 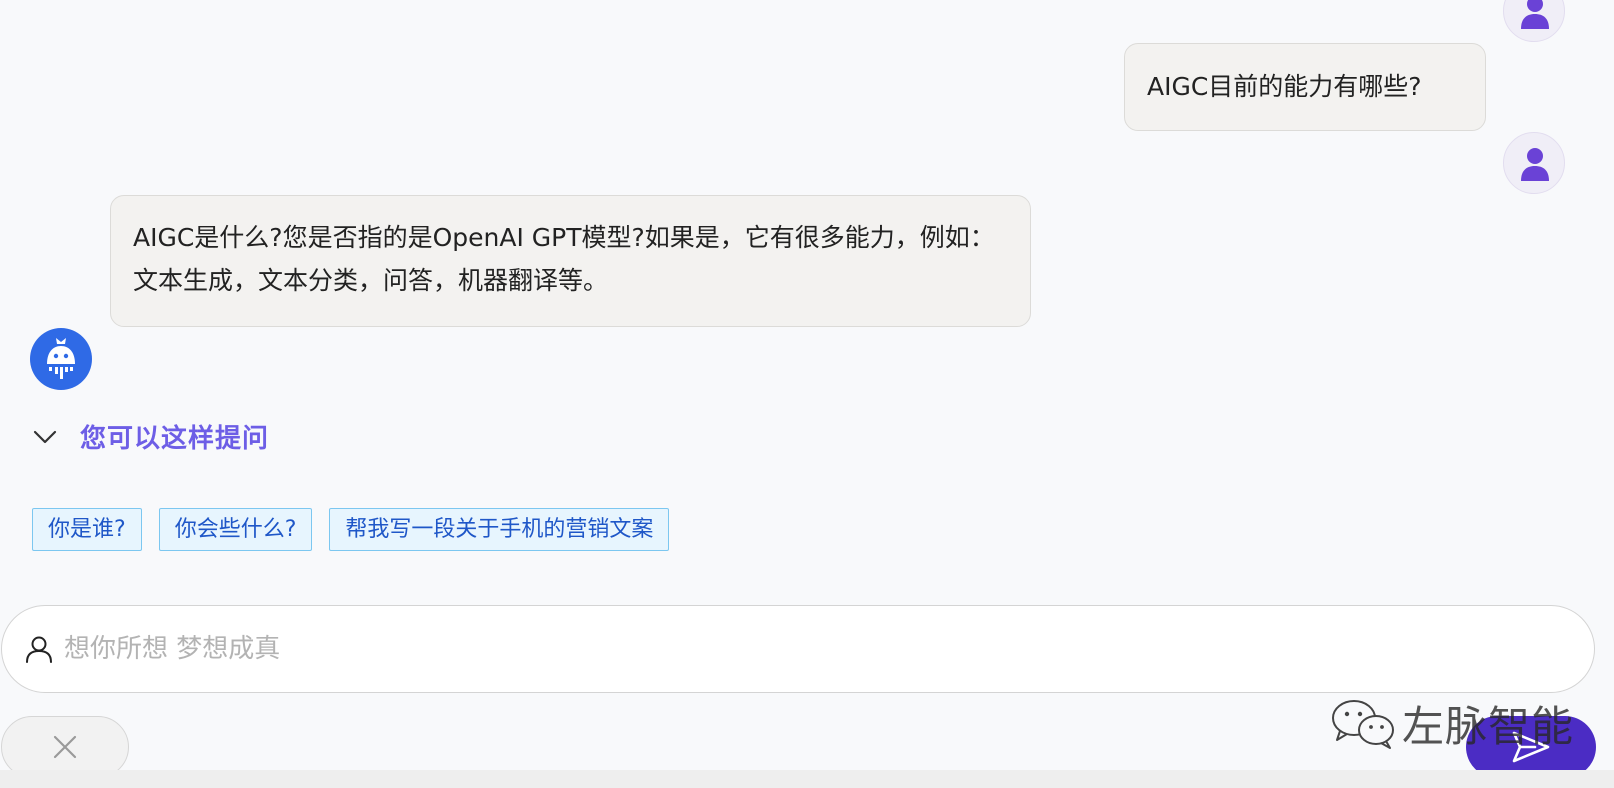 I want to click on send-button, so click(x=1531, y=747).